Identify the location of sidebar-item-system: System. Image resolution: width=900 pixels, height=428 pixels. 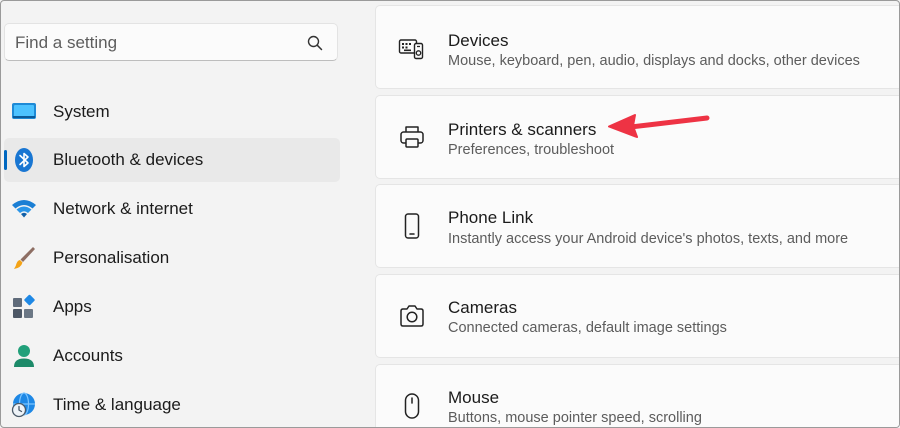
(172, 112).